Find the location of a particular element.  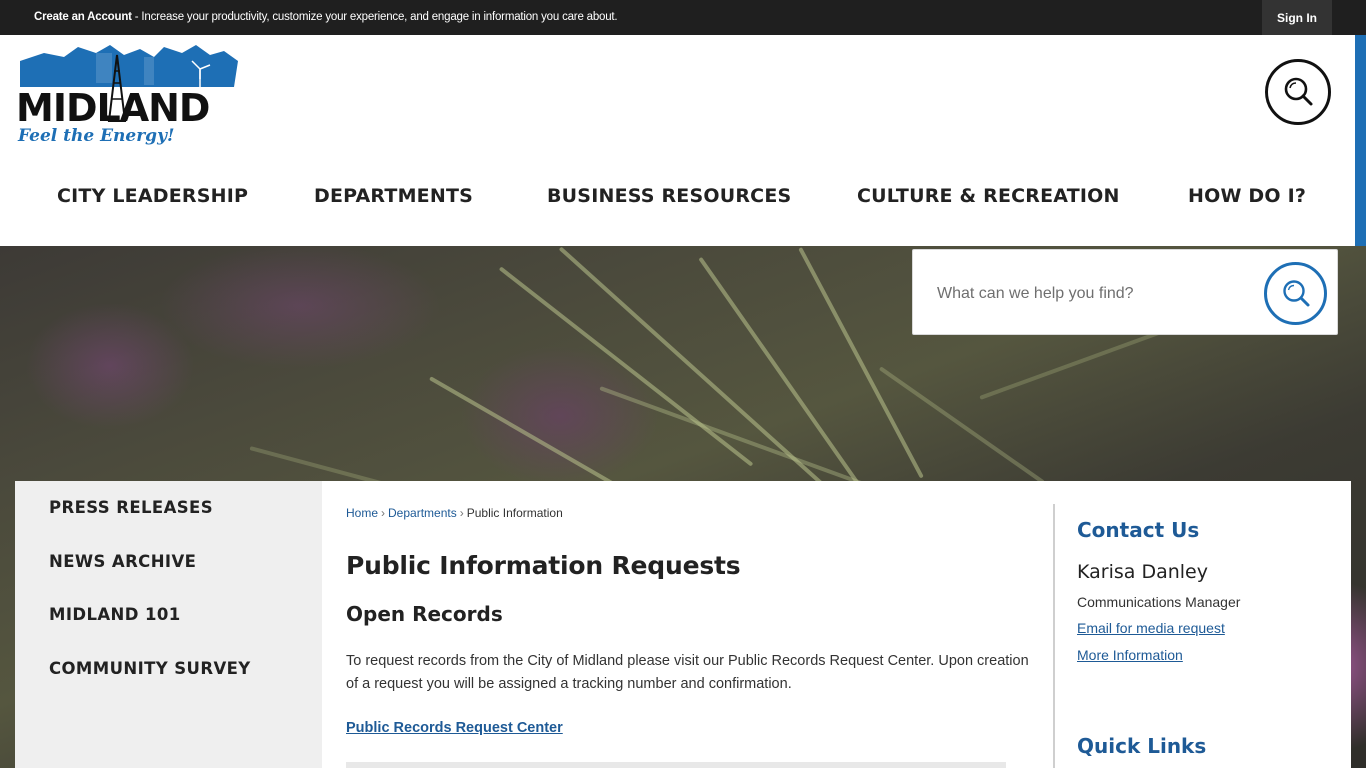

svg-text: MIDLAND is located at coordinates (112, 108).